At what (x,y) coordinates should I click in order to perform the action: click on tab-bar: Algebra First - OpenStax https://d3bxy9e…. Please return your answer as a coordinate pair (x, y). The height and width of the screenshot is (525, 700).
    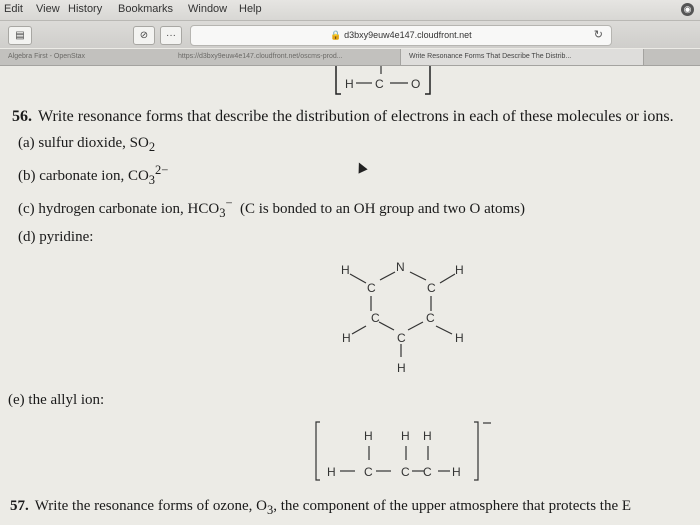
    Looking at the image, I should click on (350, 57).